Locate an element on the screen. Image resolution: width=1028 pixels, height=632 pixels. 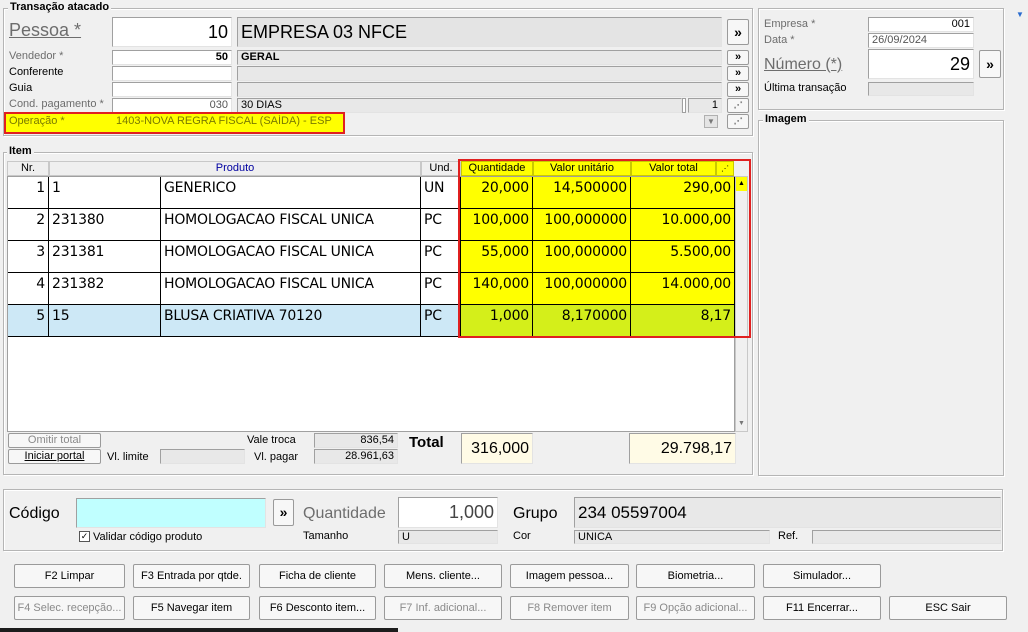
window-dropdown-icon: ▼ is located at coordinates (1020, 14).